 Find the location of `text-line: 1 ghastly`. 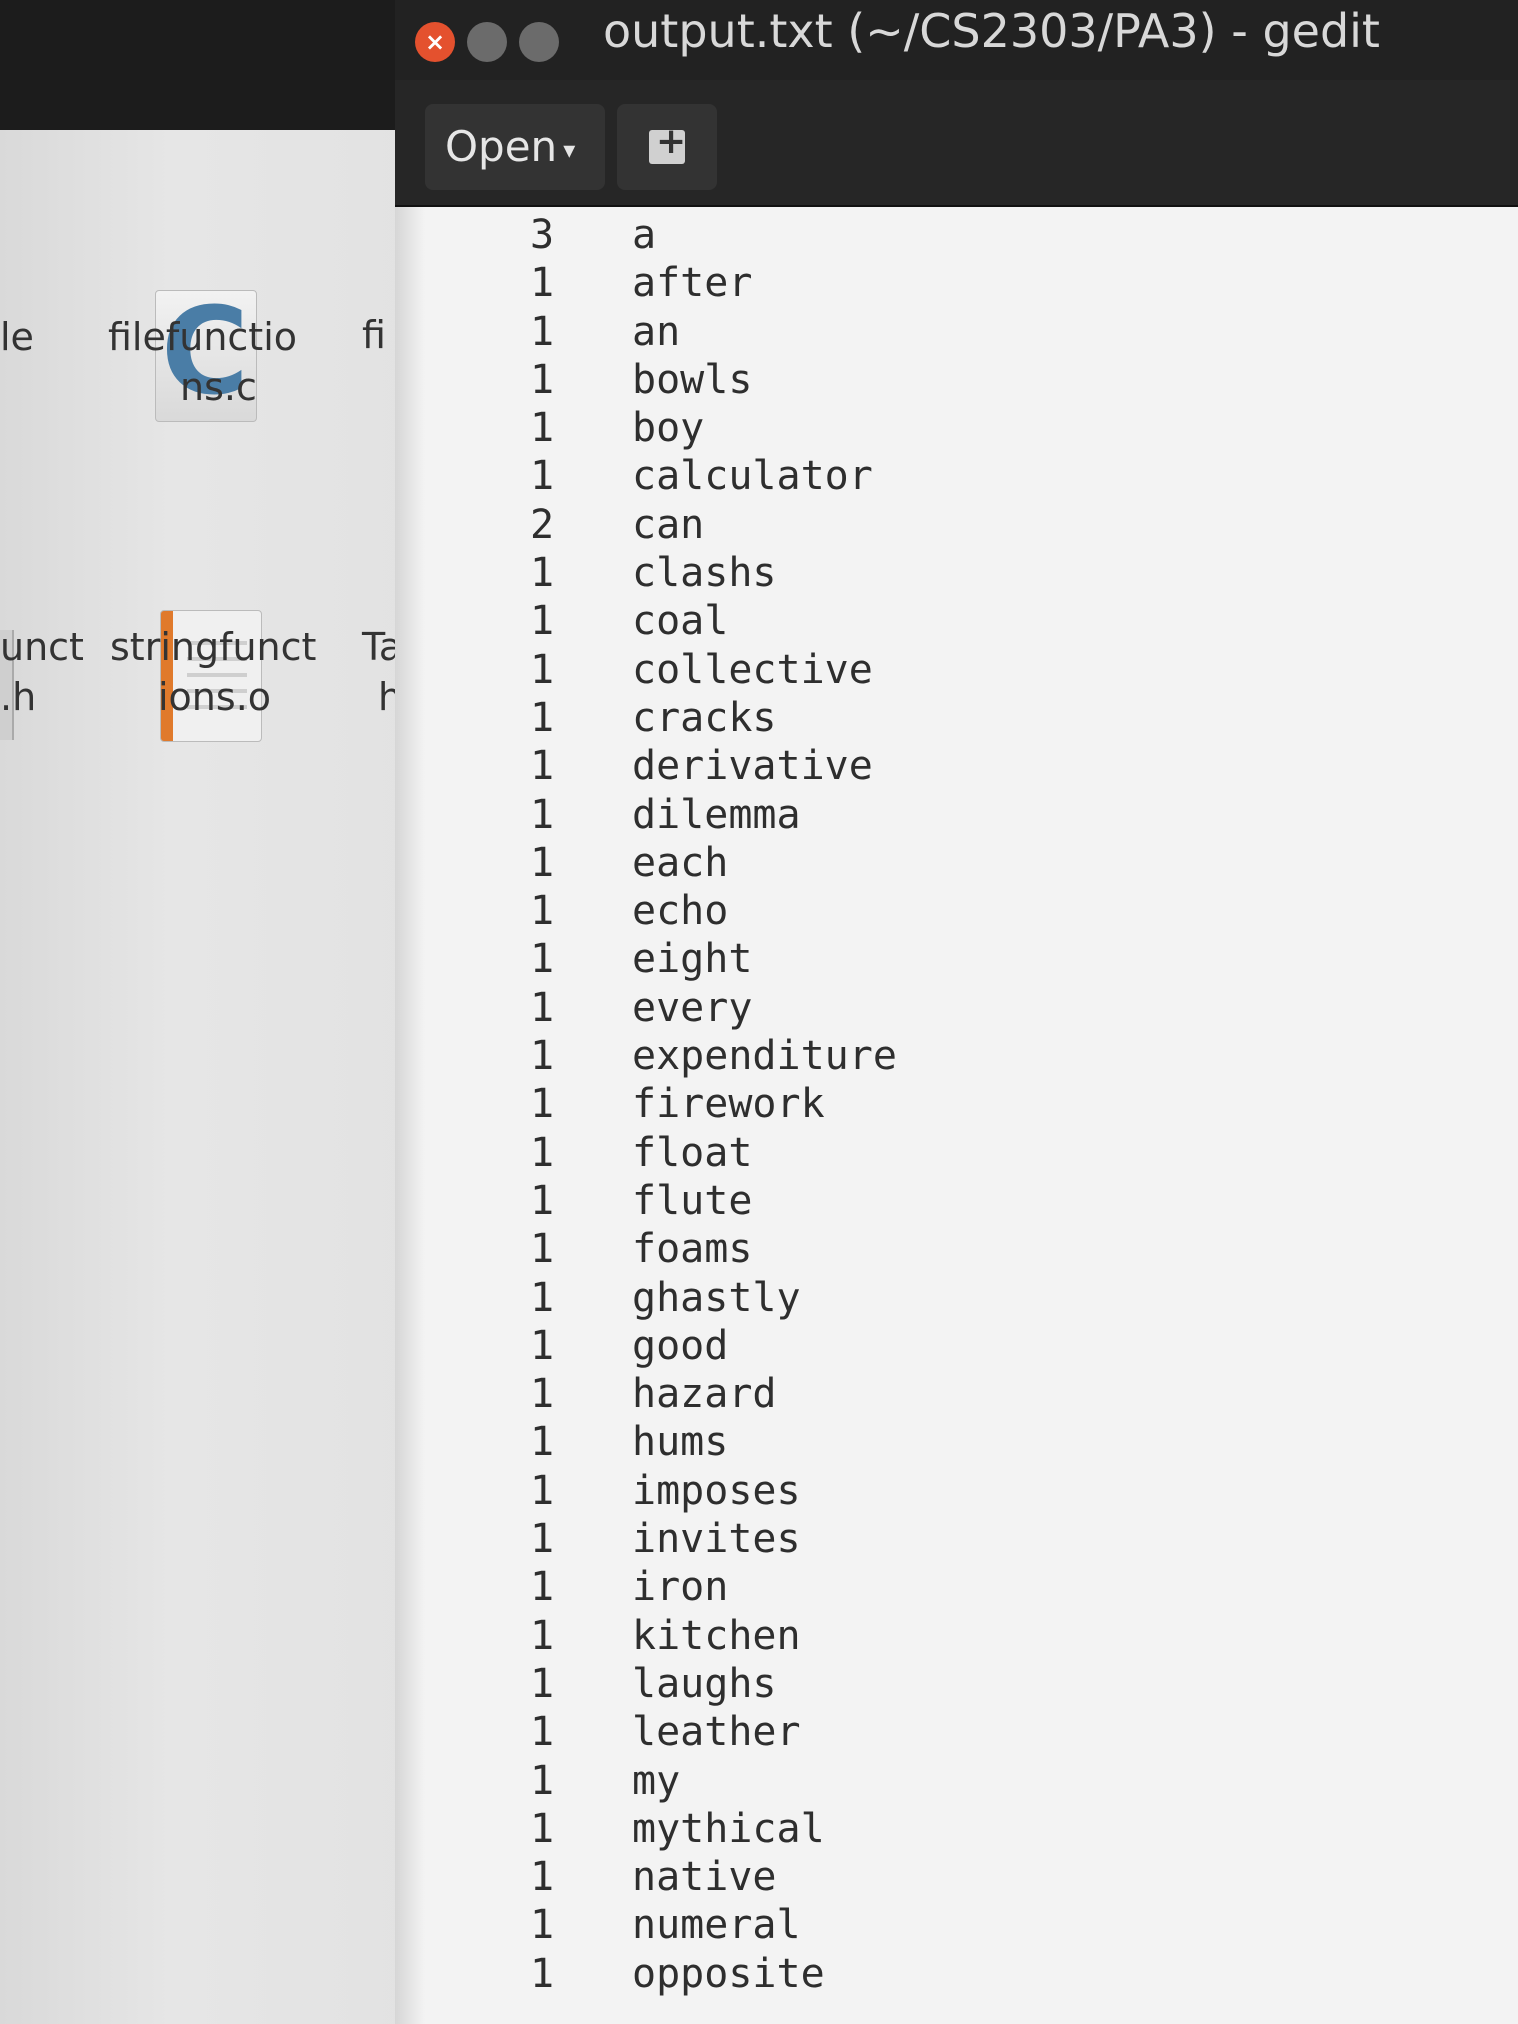

text-line: 1 ghastly is located at coordinates (713, 1298).